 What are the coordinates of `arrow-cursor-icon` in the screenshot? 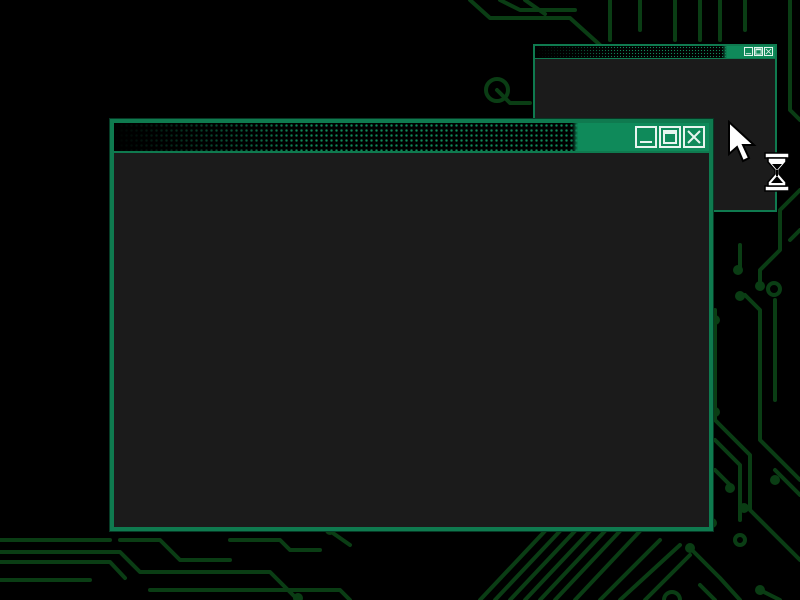 It's located at (742, 141).